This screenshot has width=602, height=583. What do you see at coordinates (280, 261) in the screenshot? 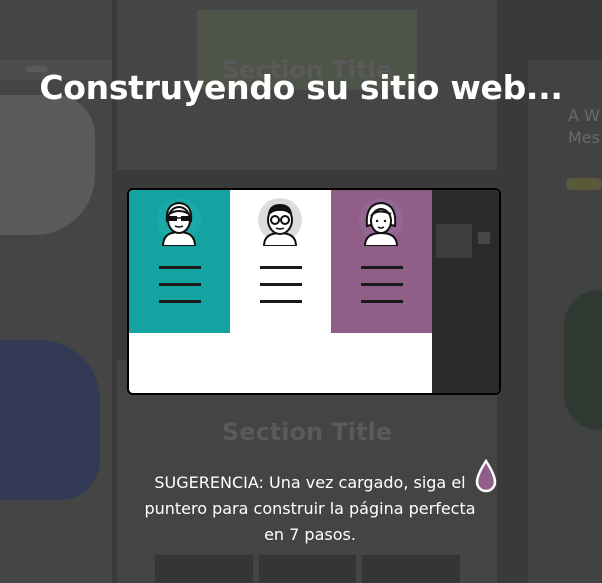
I see `preview-panel-white` at bounding box center [280, 261].